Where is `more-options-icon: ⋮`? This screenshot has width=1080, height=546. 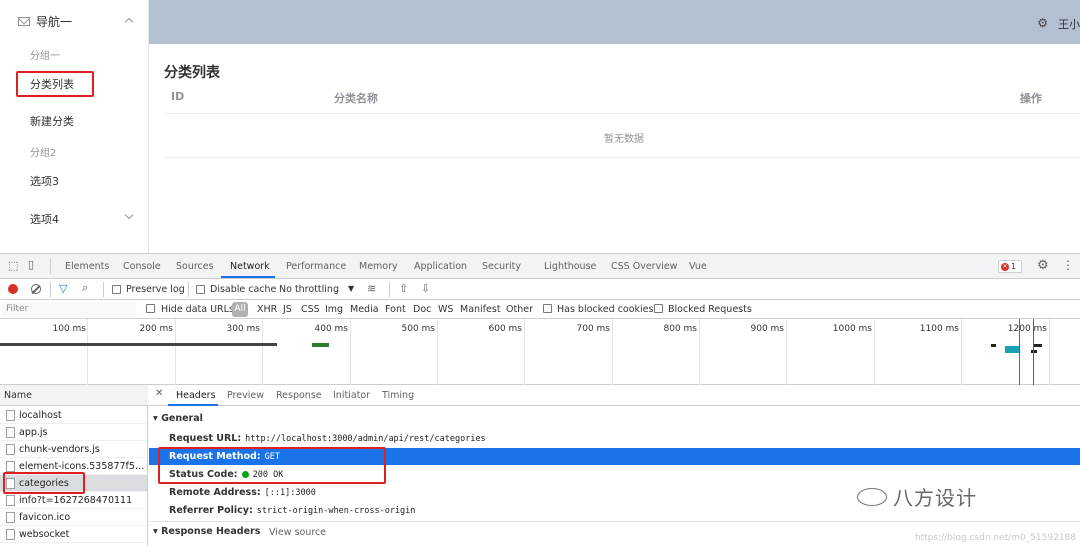 more-options-icon: ⋮ is located at coordinates (1068, 265).